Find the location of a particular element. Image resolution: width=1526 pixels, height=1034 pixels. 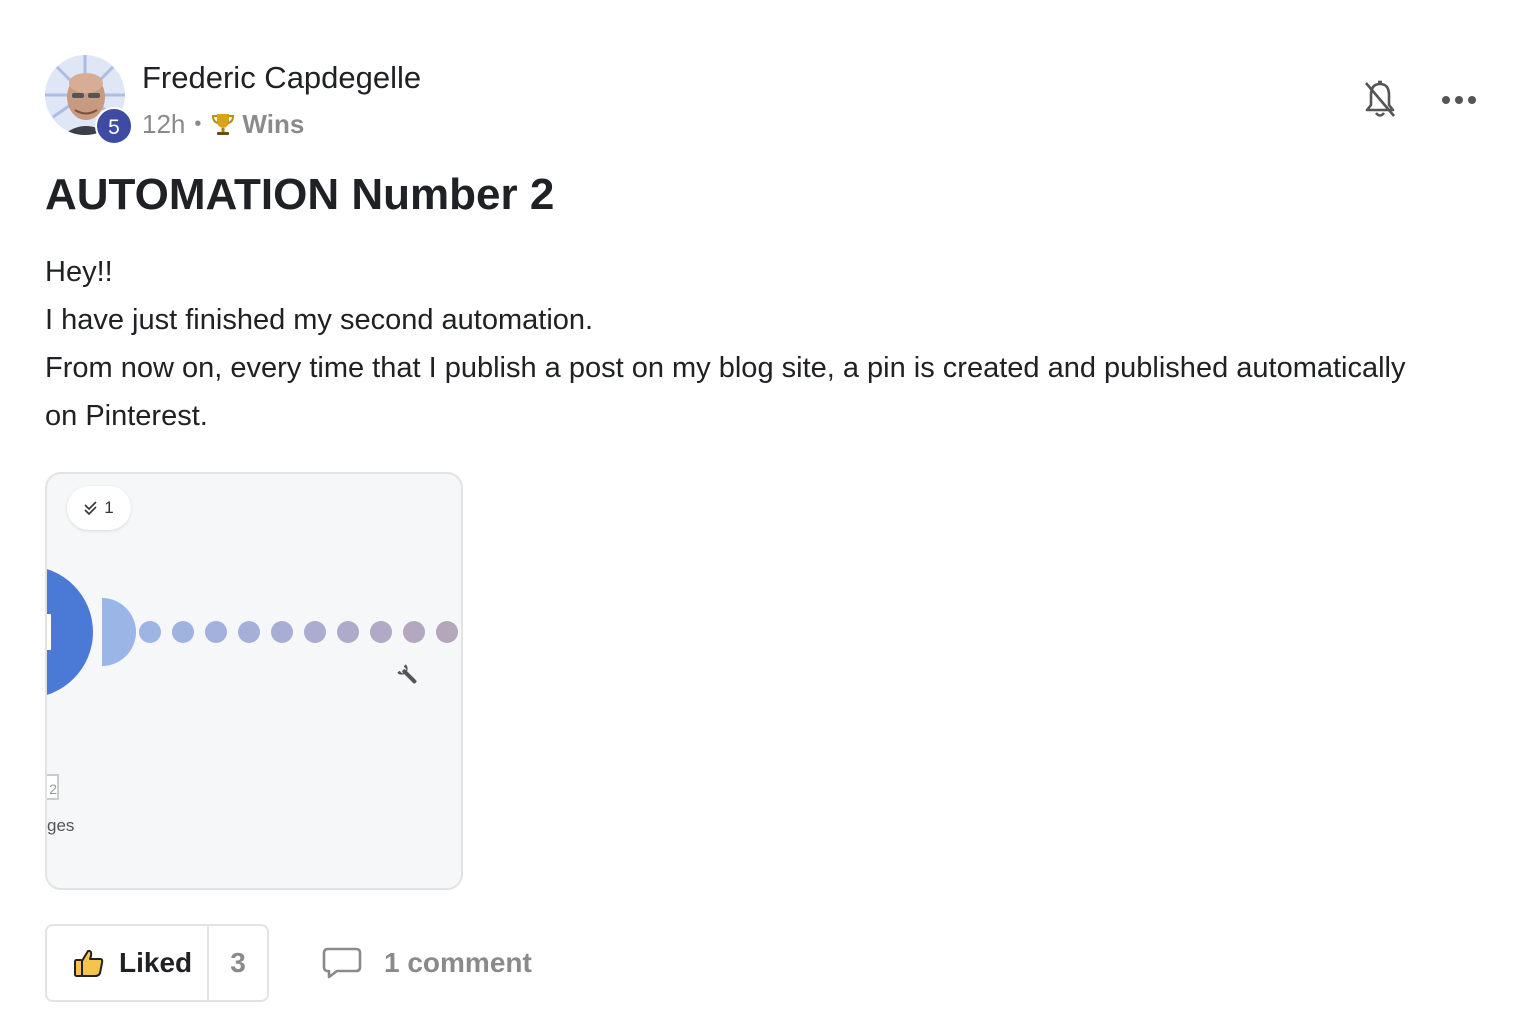

module-node is located at coordinates (70, 632).